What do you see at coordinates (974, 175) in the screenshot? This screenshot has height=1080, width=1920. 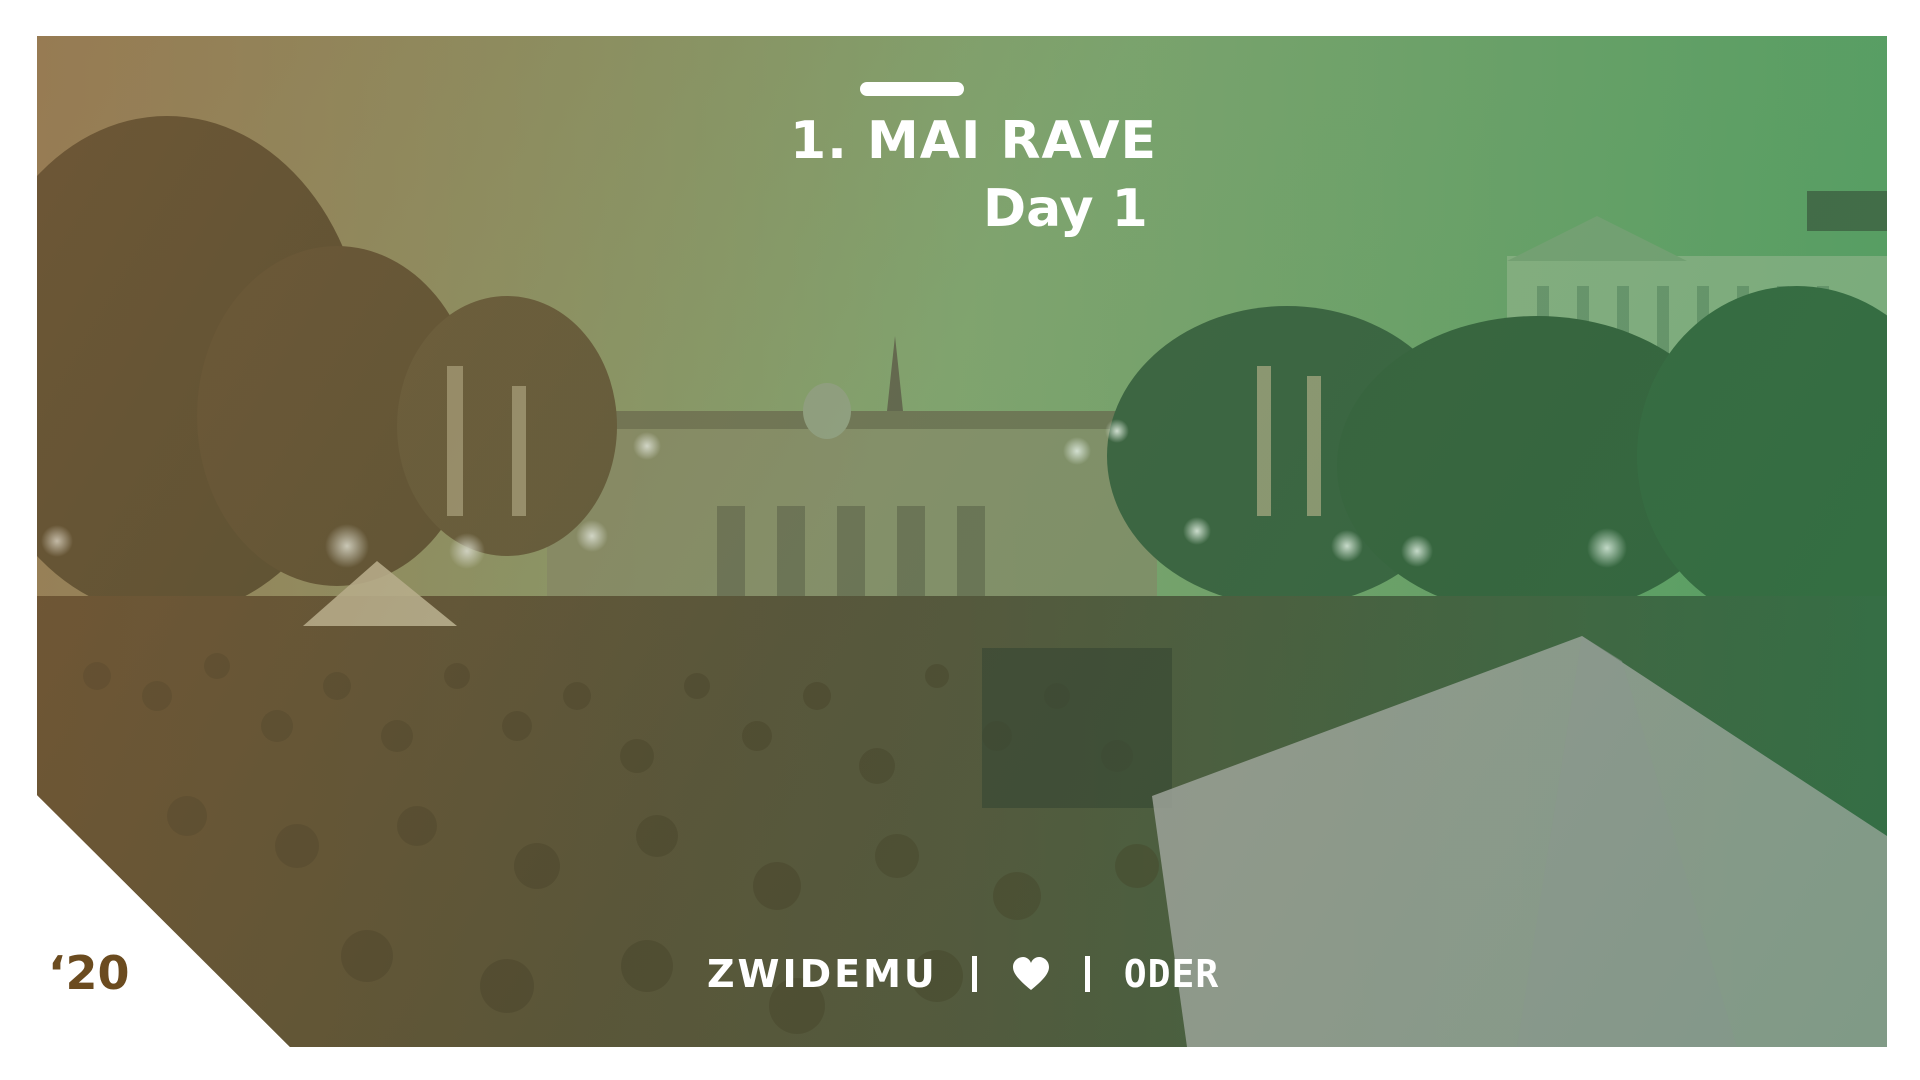 I see `event-title-block: 1. MAI RAVE Day 1` at bounding box center [974, 175].